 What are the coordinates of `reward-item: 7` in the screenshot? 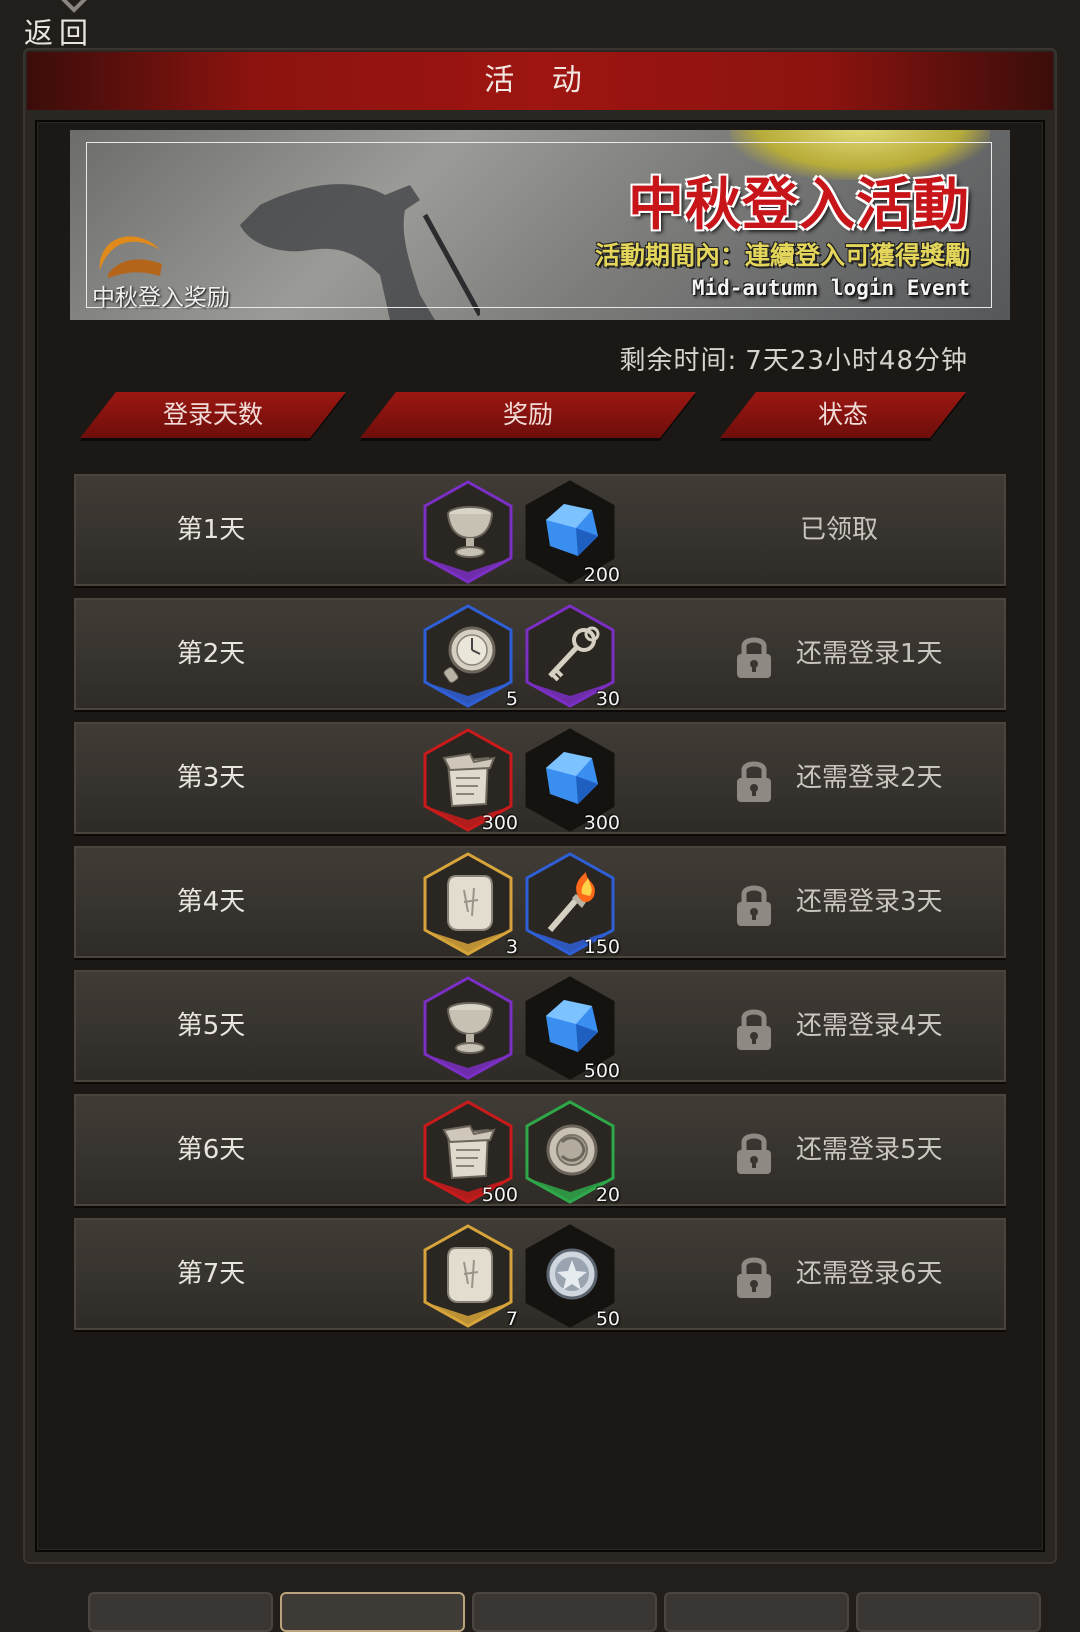 It's located at (470, 1277).